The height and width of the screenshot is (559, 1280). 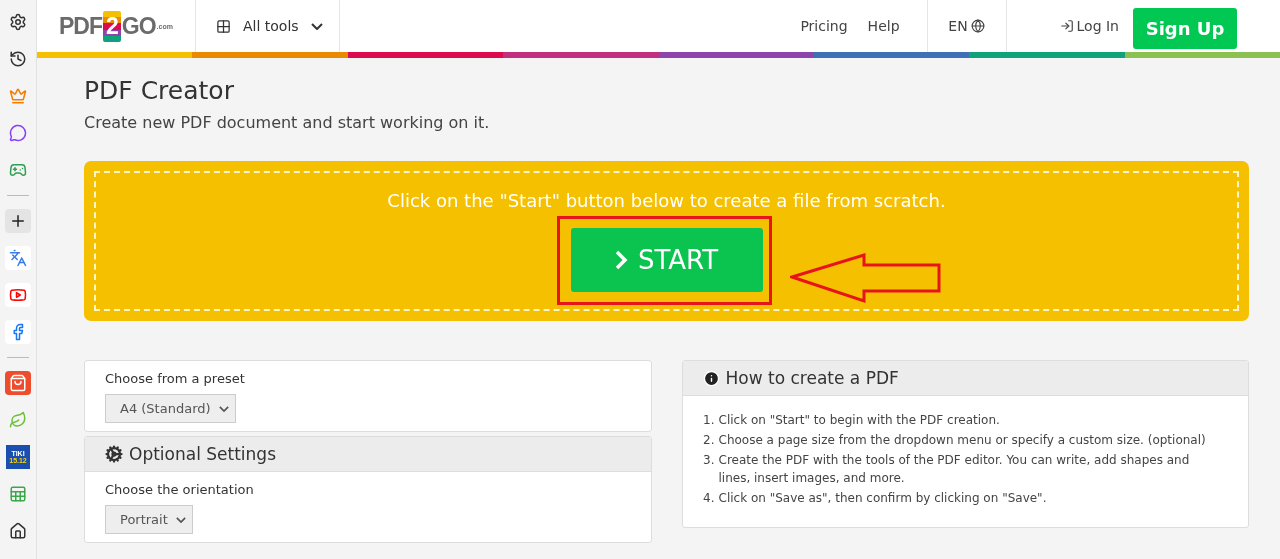 I want to click on plus-icon, so click(x=18, y=221).